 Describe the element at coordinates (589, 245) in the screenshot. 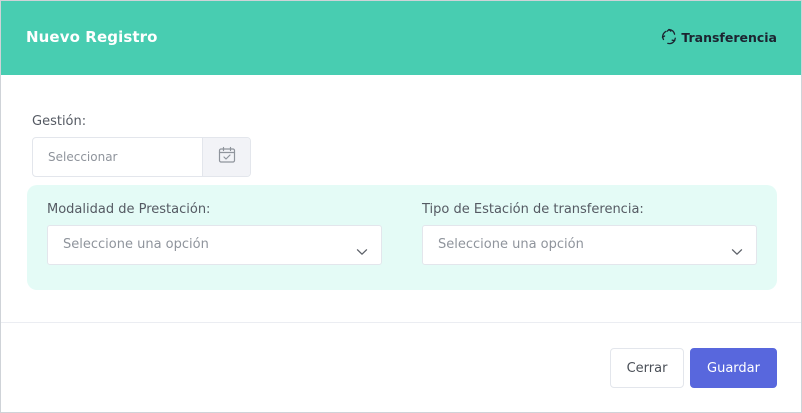

I see `tipo-estacion-select: Seleccione una opción` at that location.